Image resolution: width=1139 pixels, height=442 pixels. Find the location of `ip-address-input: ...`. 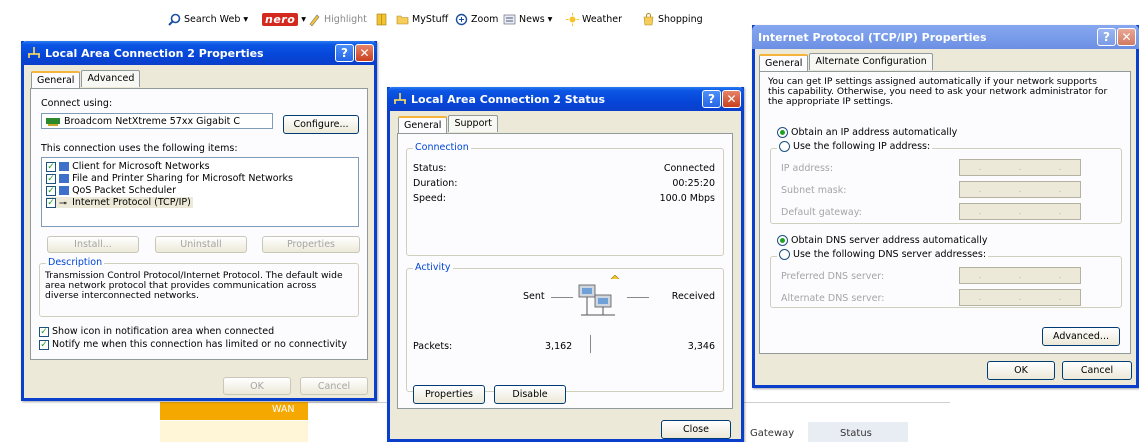

ip-address-input: ... is located at coordinates (1020, 167).